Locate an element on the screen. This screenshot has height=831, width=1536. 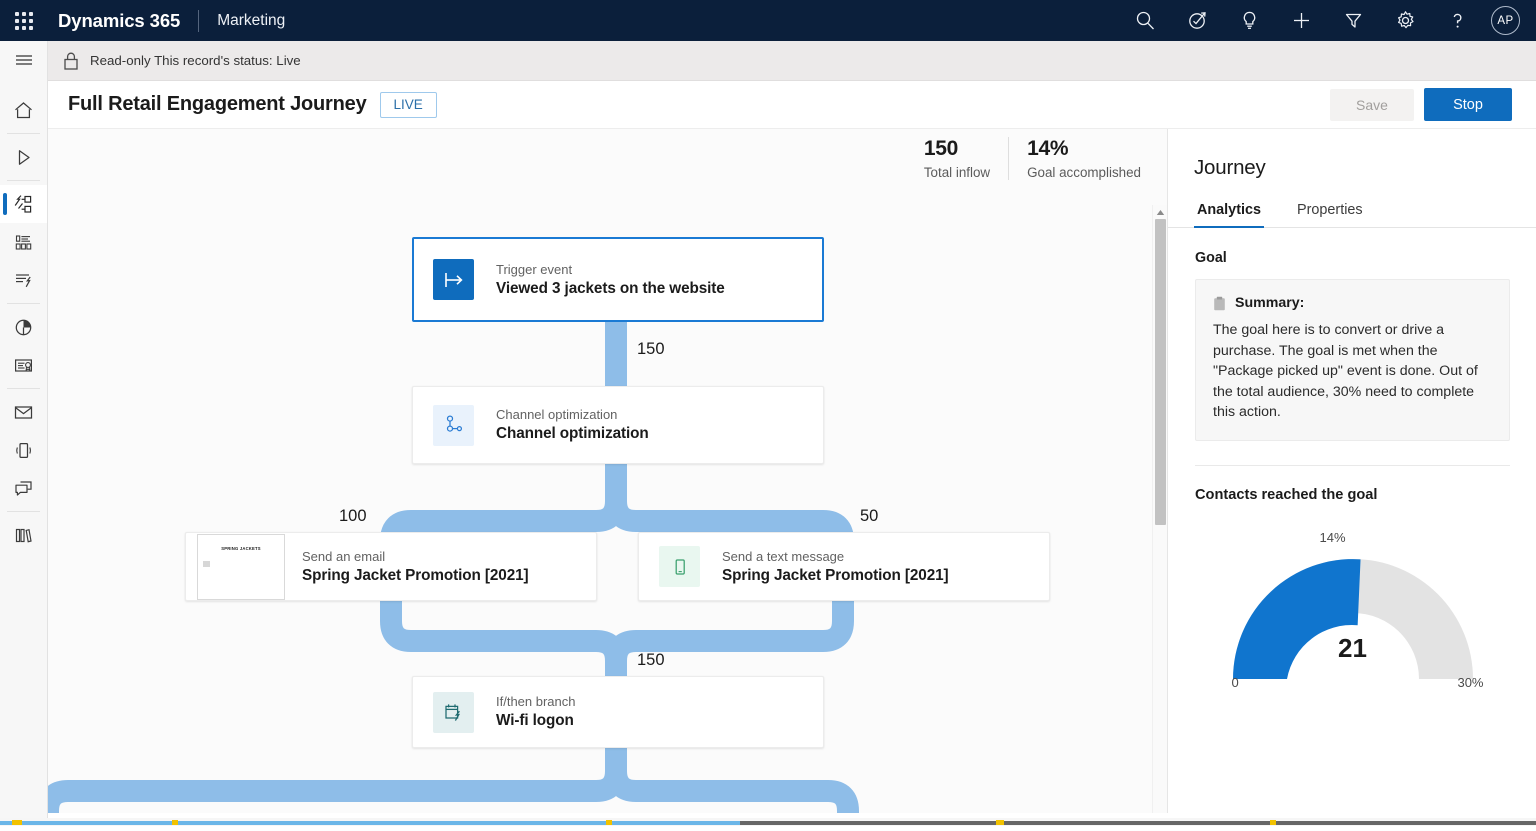
flow-edge-label-sms-branch: 50 is located at coordinates (869, 516).